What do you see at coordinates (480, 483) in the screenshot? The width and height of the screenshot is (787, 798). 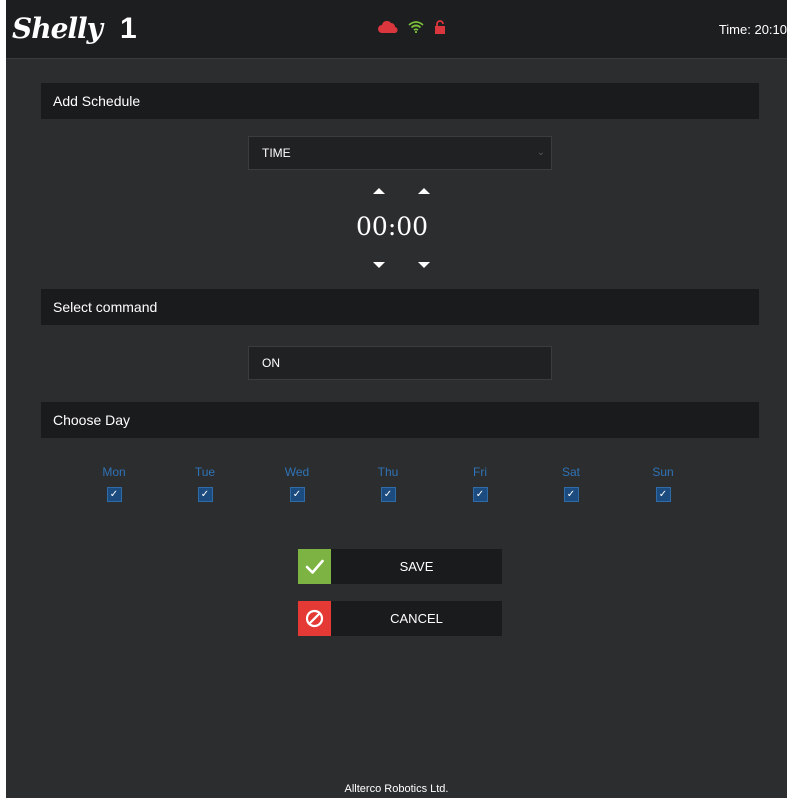 I see `day-fri: Fri ✓` at bounding box center [480, 483].